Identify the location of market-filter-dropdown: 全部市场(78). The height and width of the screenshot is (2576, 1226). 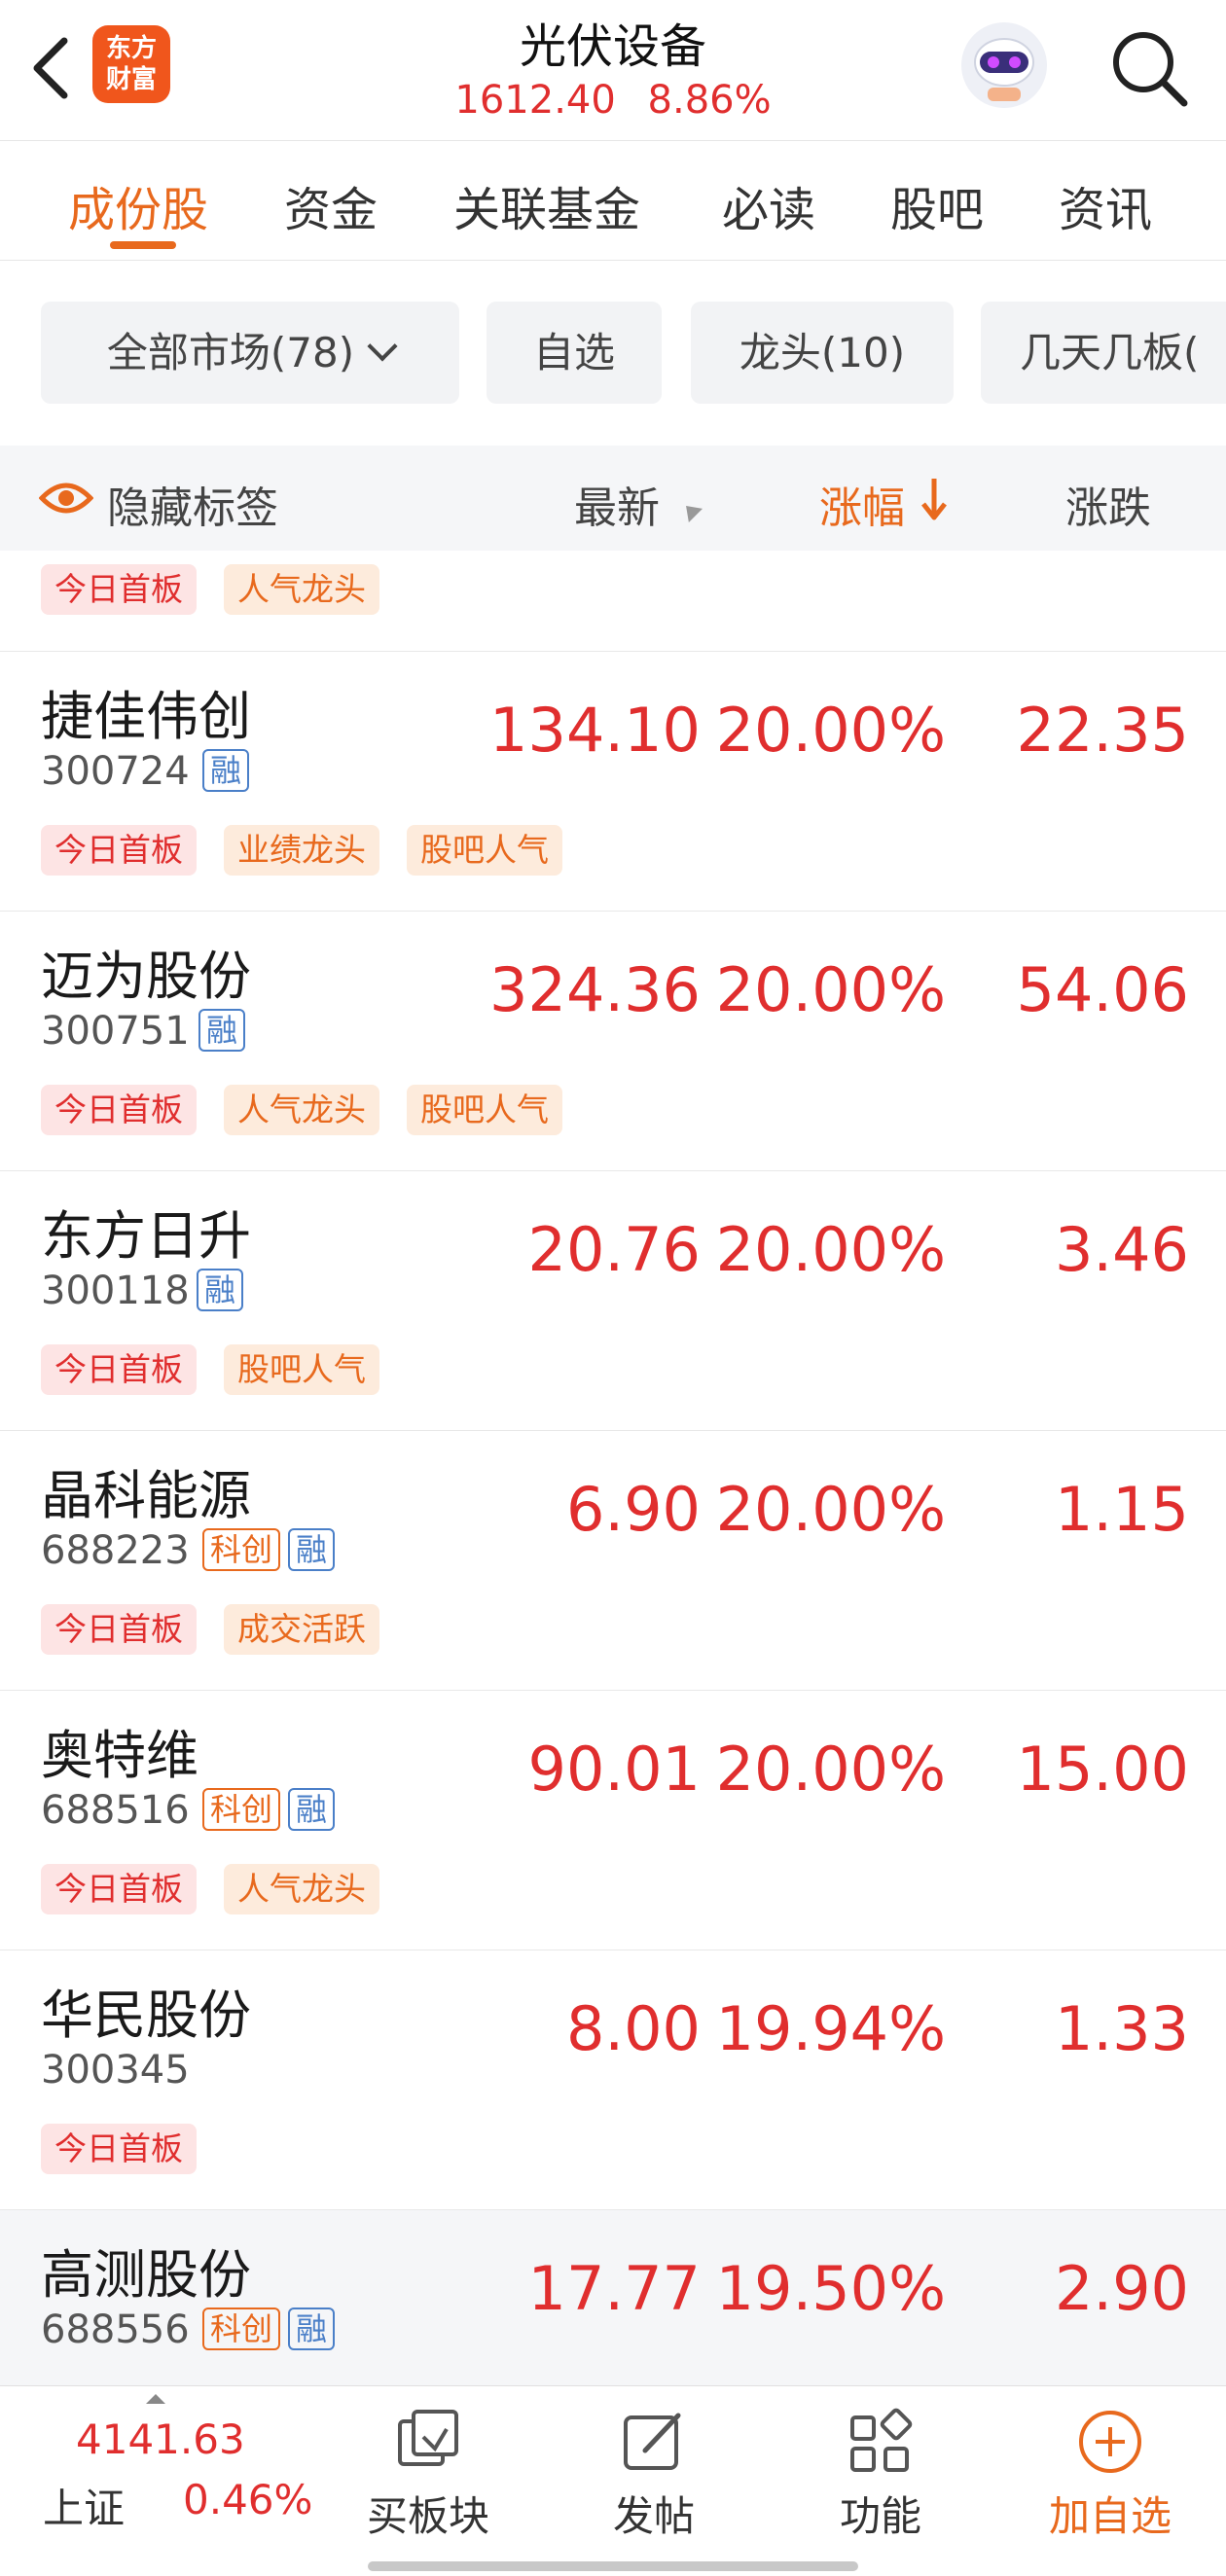
(250, 353).